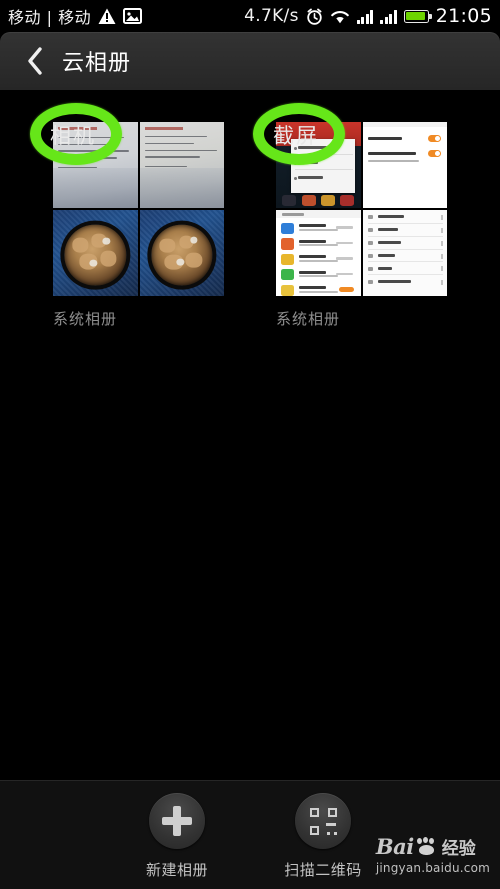 The width and height of the screenshot is (500, 889). I want to click on watermark-brand-row: Bai 经验, so click(433, 846).